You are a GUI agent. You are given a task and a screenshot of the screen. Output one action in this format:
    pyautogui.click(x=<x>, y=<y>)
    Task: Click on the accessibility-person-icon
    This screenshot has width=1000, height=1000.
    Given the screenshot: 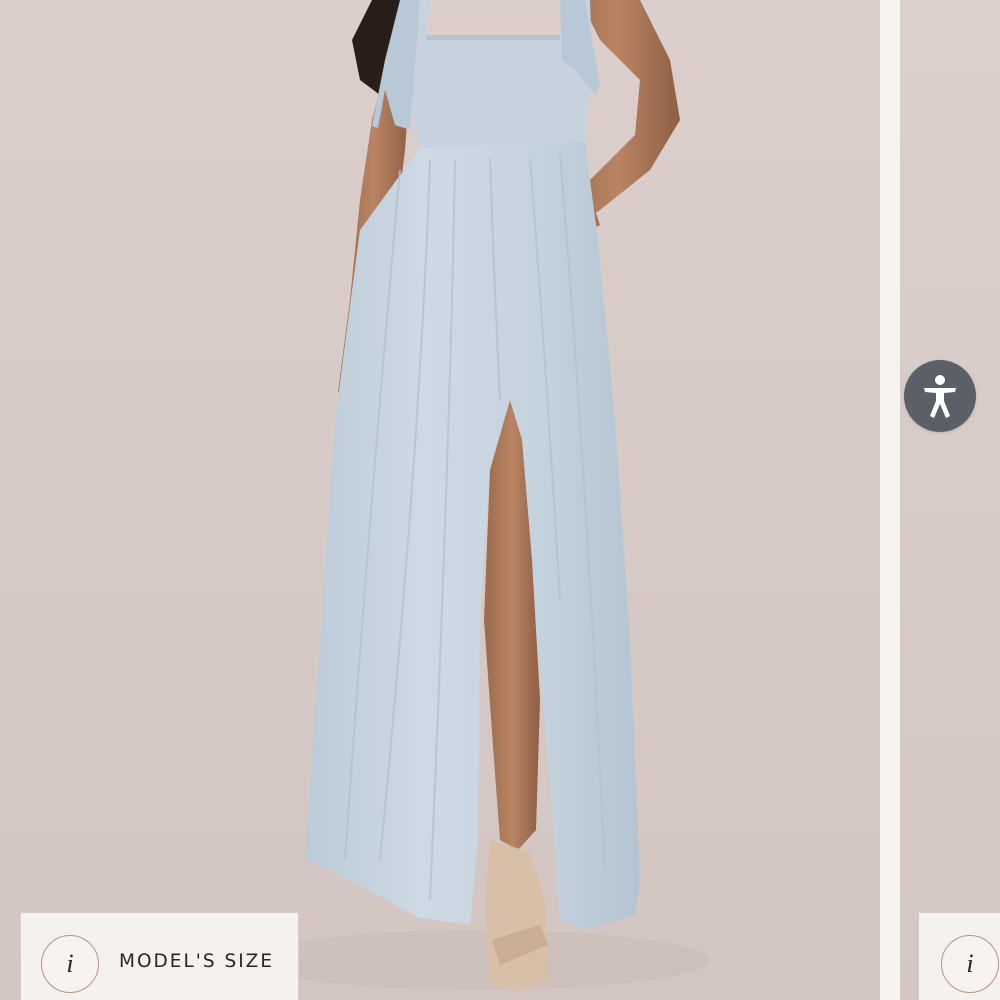 What is the action you would take?
    pyautogui.click(x=940, y=396)
    